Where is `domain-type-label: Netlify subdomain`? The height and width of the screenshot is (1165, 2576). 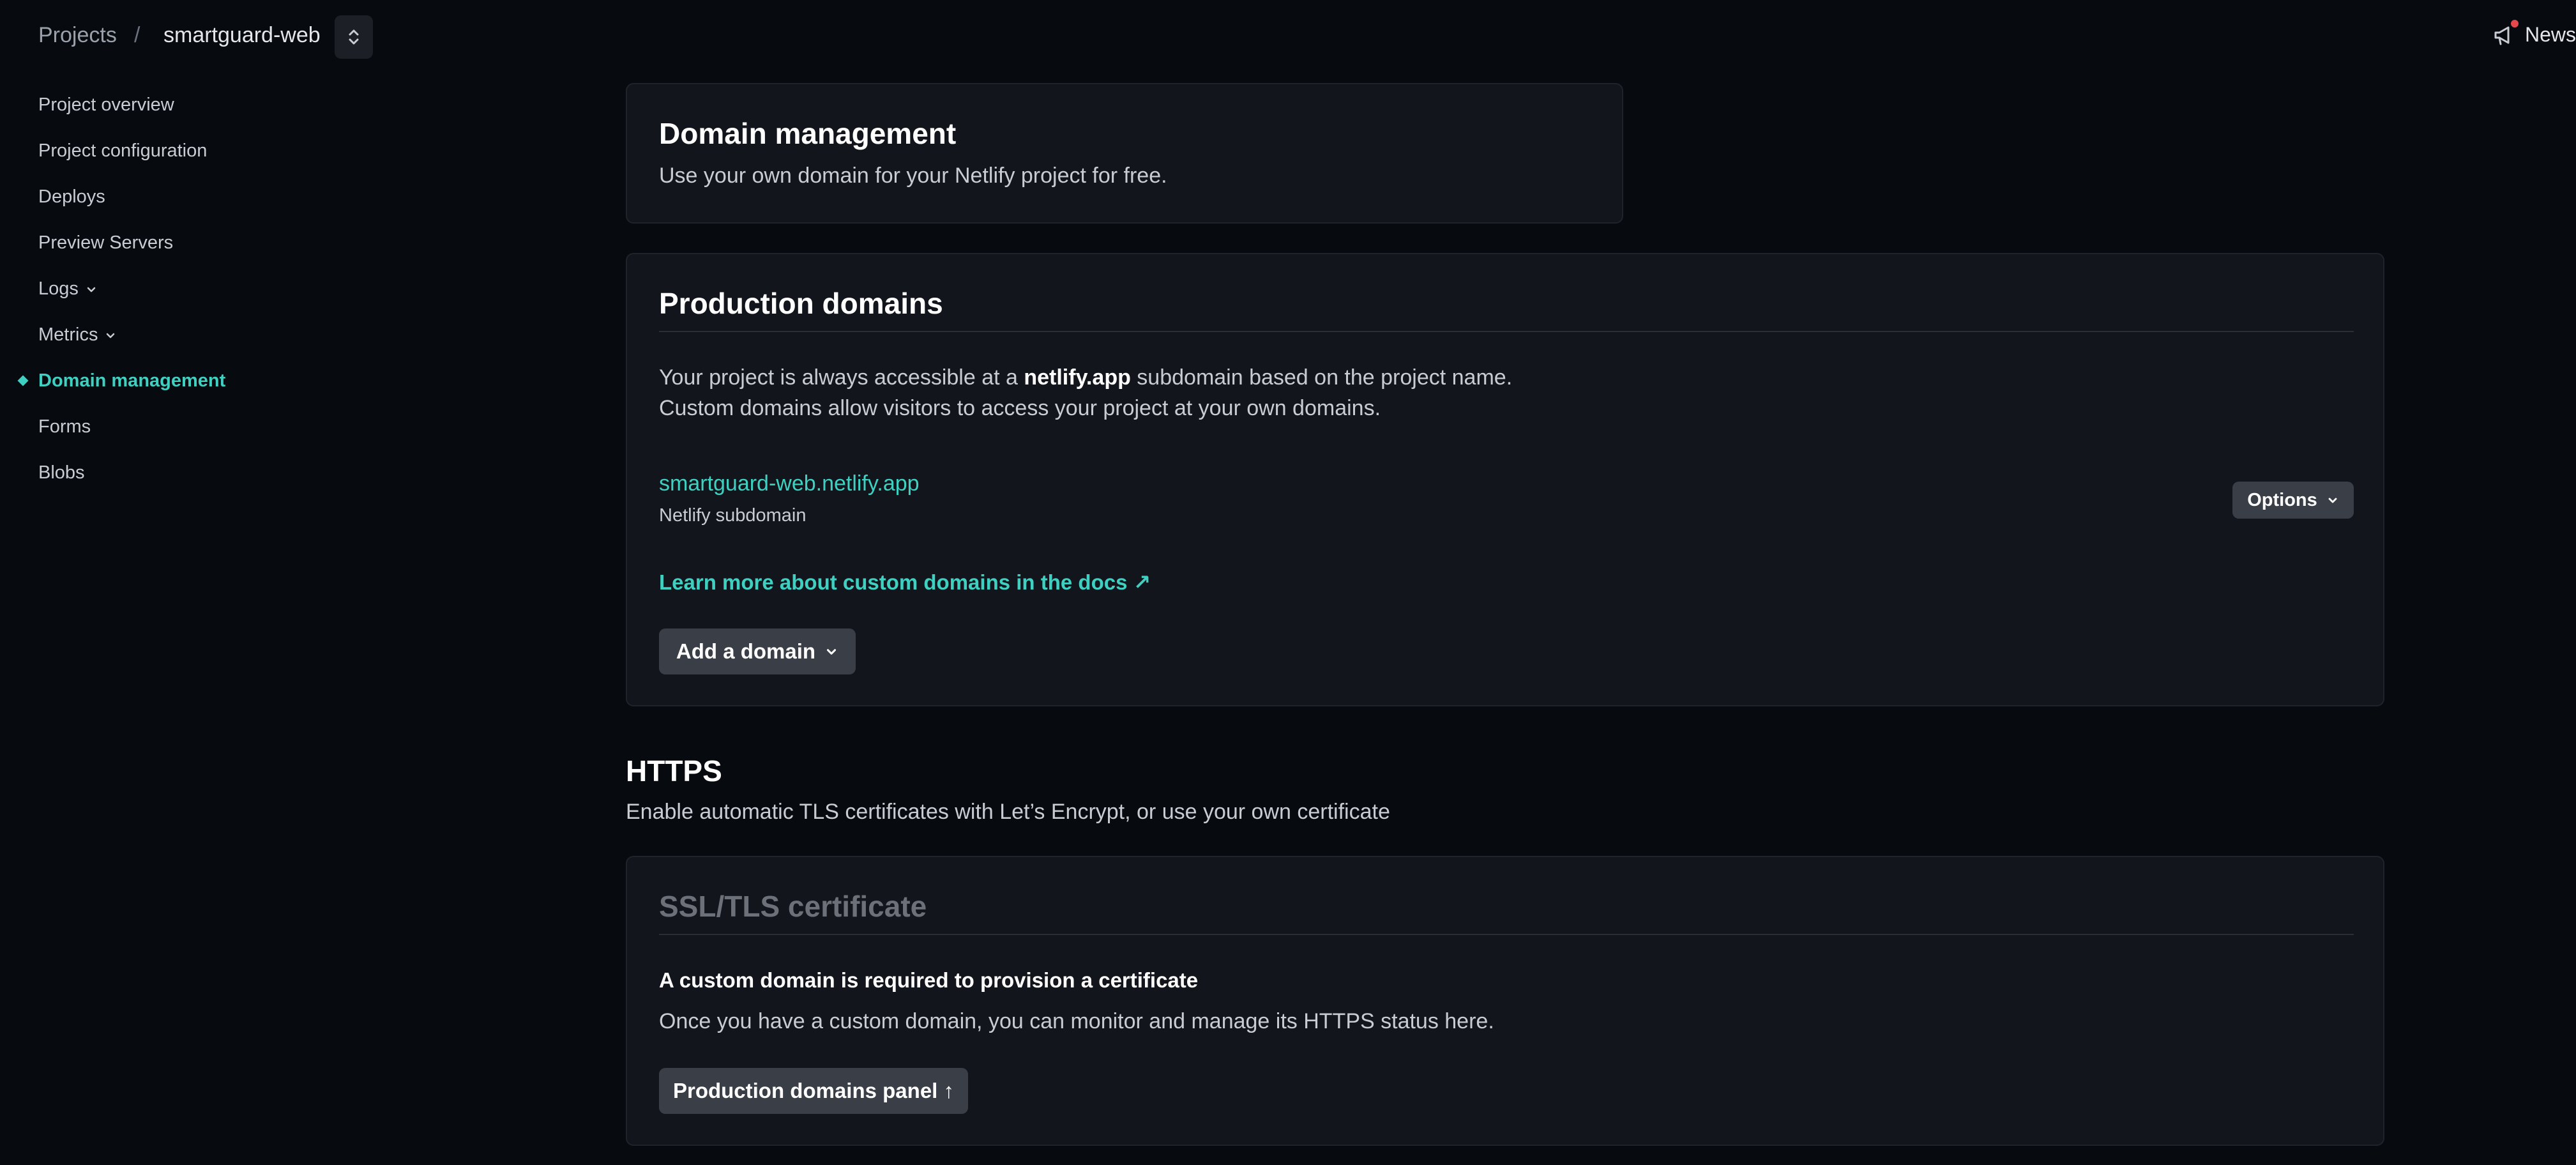 domain-type-label: Netlify subdomain is located at coordinates (733, 515).